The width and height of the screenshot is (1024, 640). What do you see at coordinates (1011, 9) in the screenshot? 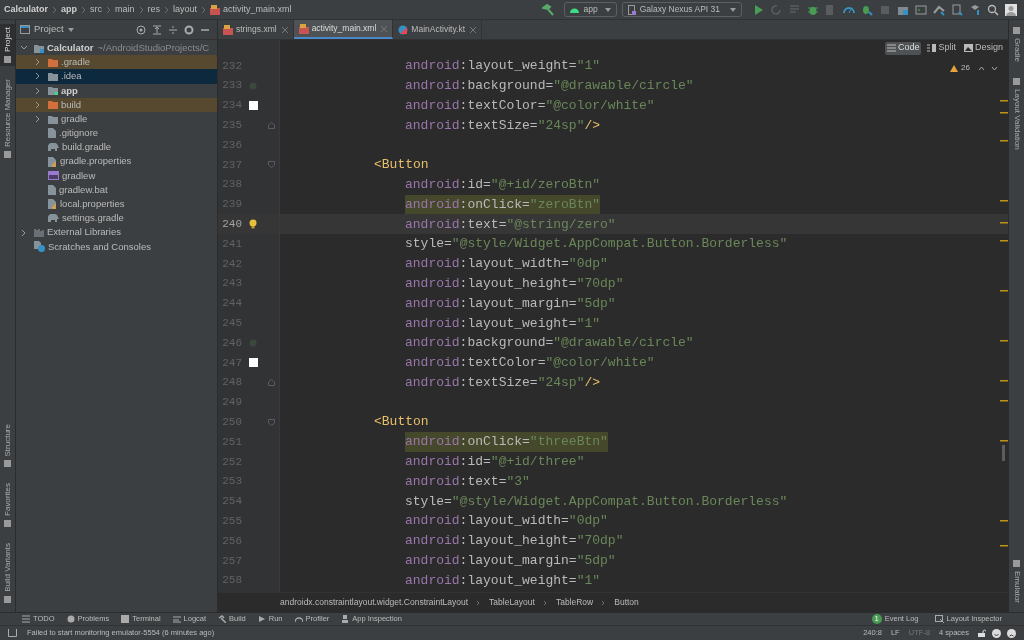
I see `user-avatar-icon` at bounding box center [1011, 9].